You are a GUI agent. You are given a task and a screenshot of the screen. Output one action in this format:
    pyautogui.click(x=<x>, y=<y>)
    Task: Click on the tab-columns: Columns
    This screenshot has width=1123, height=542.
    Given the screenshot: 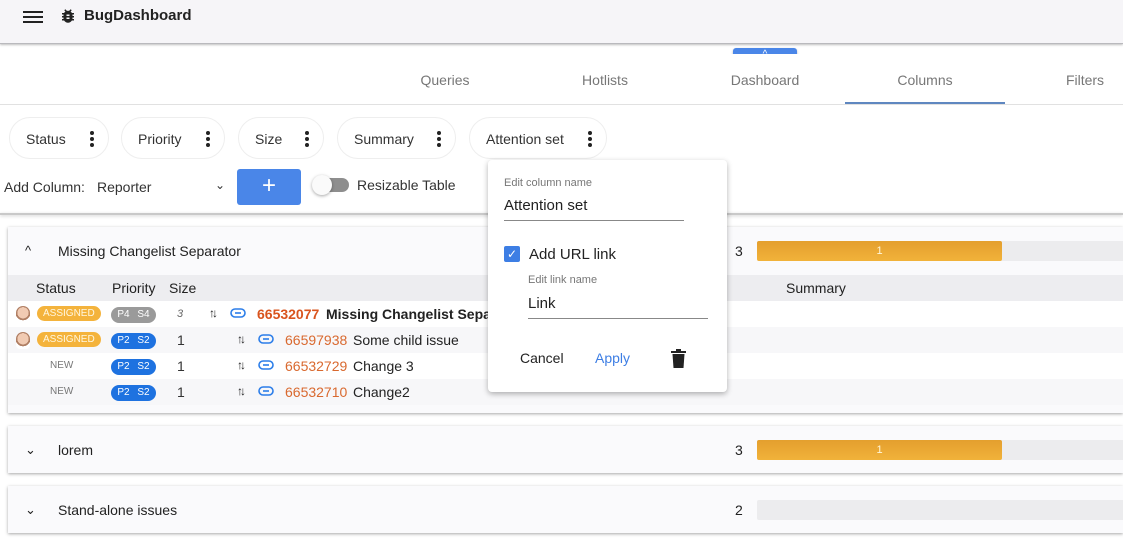 What is the action you would take?
    pyautogui.click(x=925, y=79)
    